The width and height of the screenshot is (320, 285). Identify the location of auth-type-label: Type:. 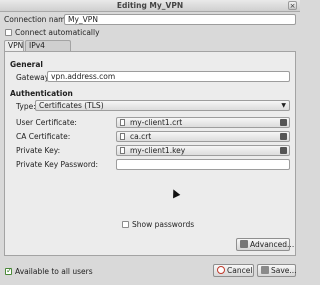
(26, 106).